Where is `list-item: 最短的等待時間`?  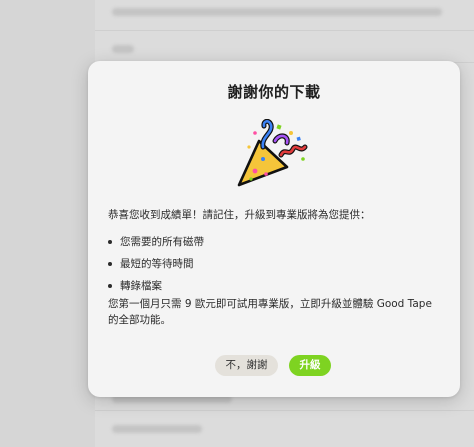
list-item: 最短的等待時間 is located at coordinates (156, 264).